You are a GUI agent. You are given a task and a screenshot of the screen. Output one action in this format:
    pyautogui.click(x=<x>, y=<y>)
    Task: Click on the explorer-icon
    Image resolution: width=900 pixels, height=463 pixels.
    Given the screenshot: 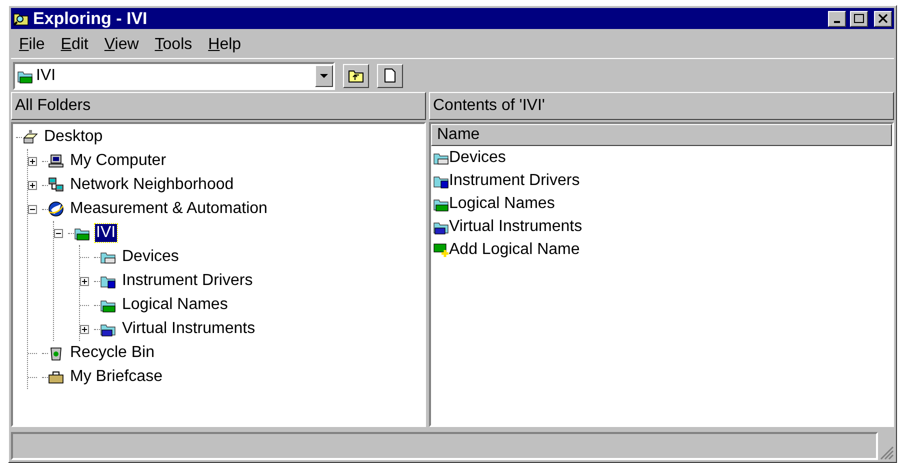 What is the action you would take?
    pyautogui.click(x=21, y=18)
    